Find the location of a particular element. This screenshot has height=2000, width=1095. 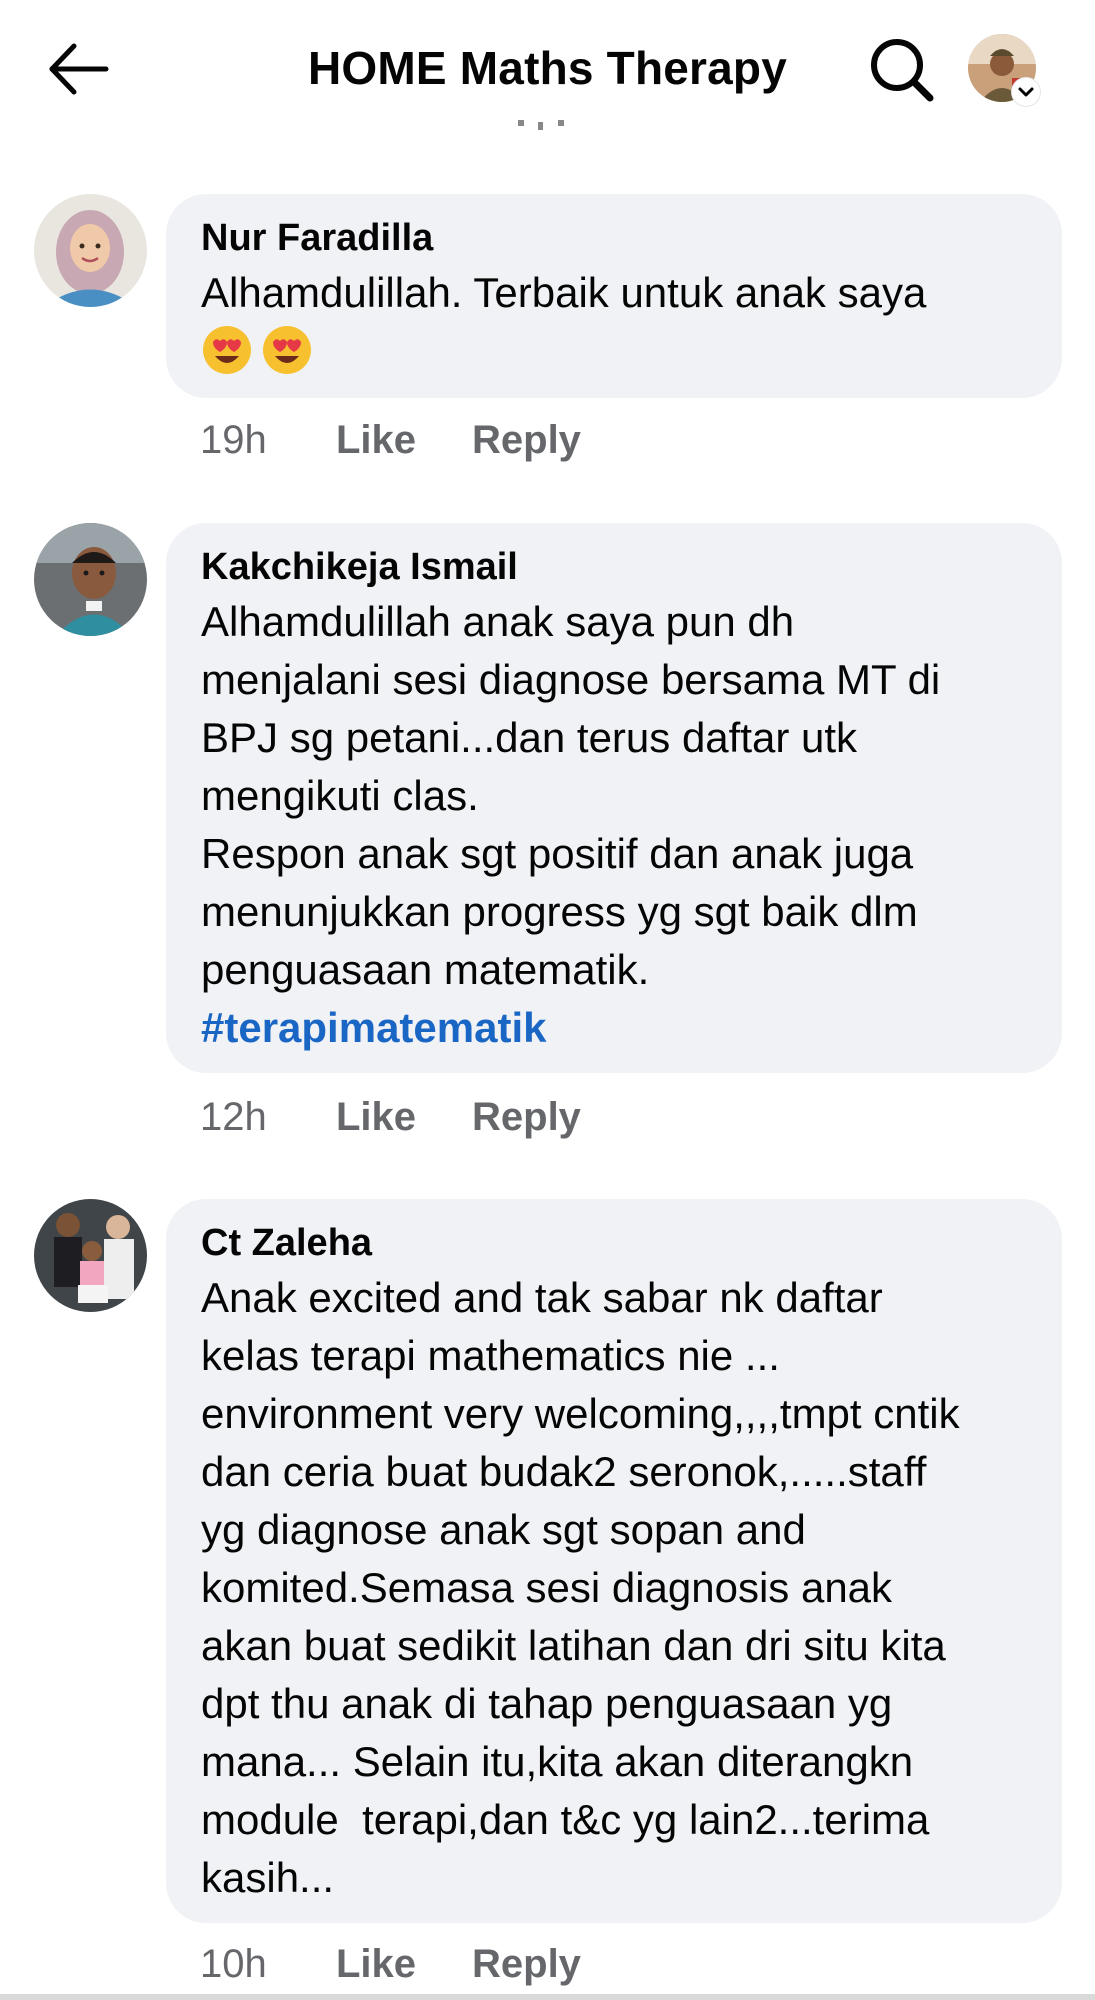

comment-author: Ct Zaleha is located at coordinates (614, 1243).